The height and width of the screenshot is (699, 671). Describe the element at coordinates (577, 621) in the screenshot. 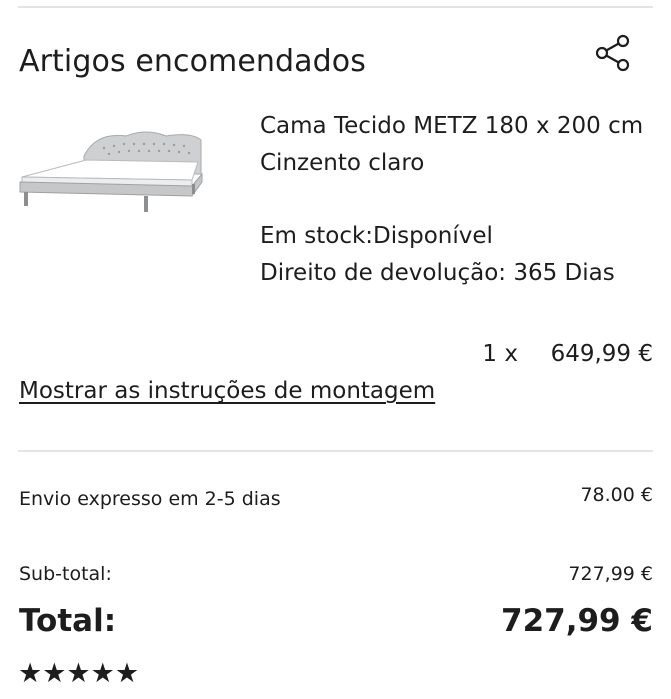

I see `total-value: 727,99 €` at that location.